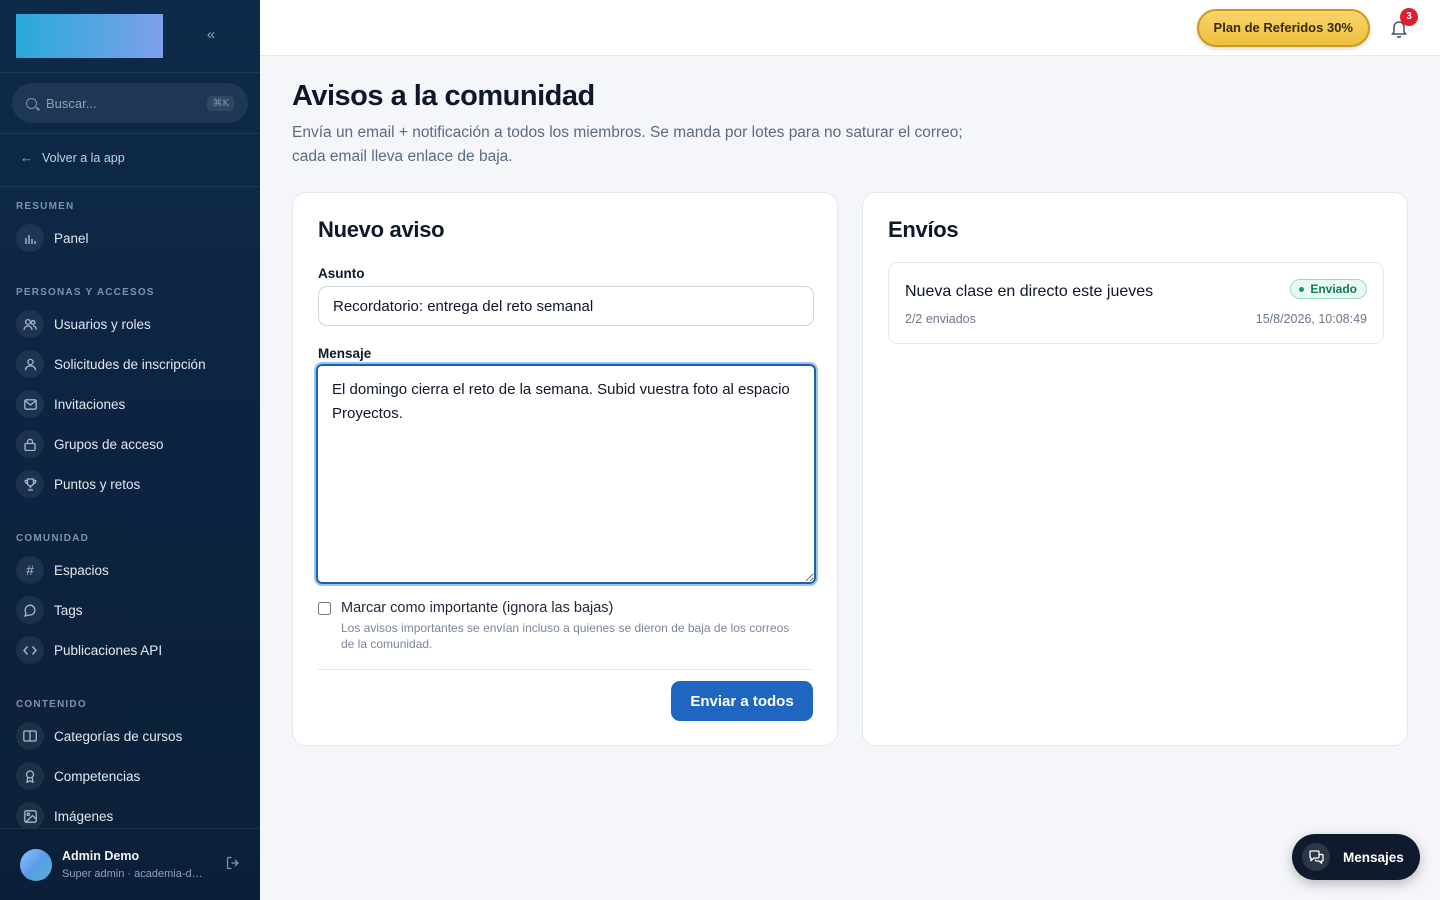 Image resolution: width=1440 pixels, height=900 pixels. What do you see at coordinates (81, 570) in the screenshot?
I see `sidebar-item-label: Espacios` at bounding box center [81, 570].